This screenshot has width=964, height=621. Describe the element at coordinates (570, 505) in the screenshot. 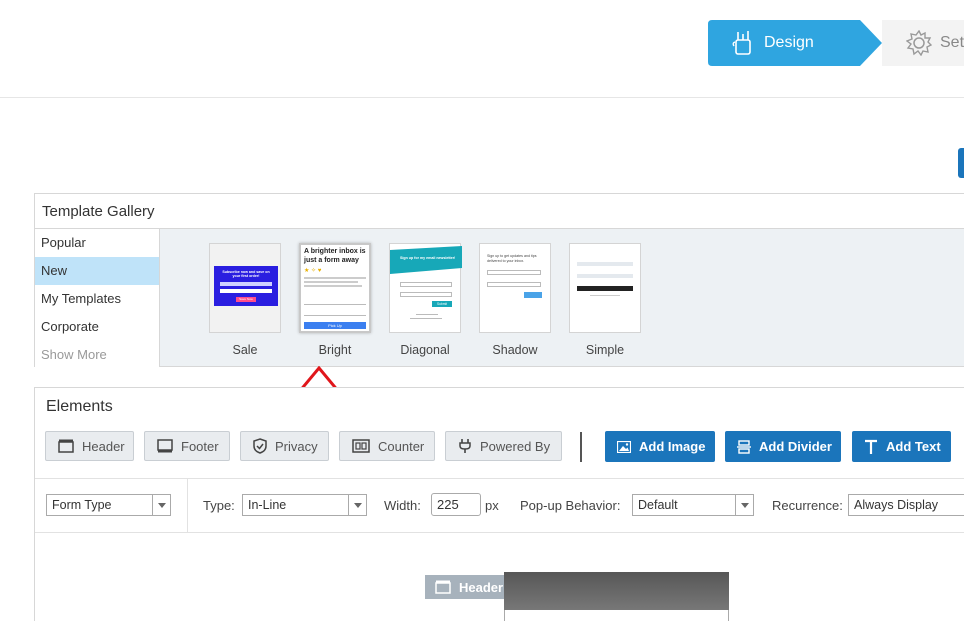

I see `popup-behavior-label: Pop-up Behavior:` at that location.